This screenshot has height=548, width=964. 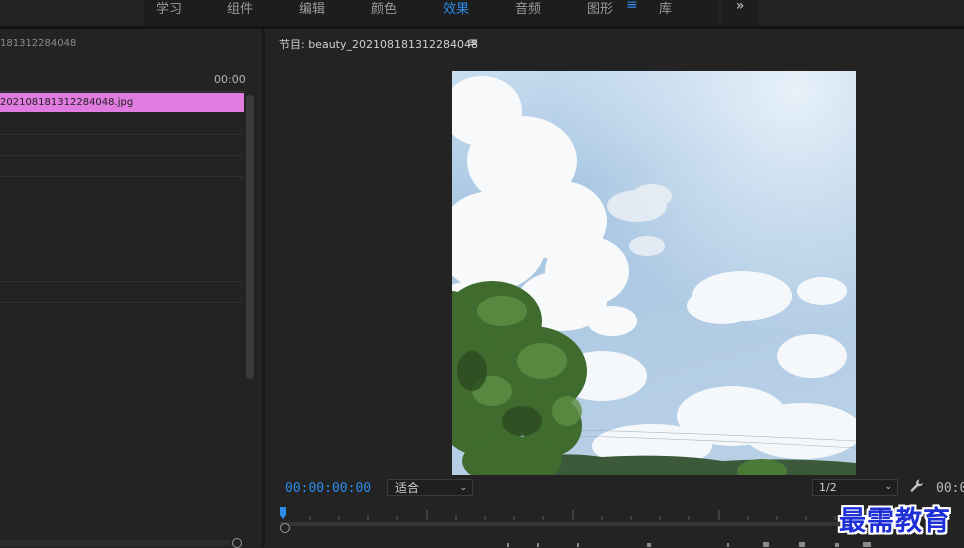 What do you see at coordinates (407, 488) in the screenshot?
I see `fit-zoom-value: 适合` at bounding box center [407, 488].